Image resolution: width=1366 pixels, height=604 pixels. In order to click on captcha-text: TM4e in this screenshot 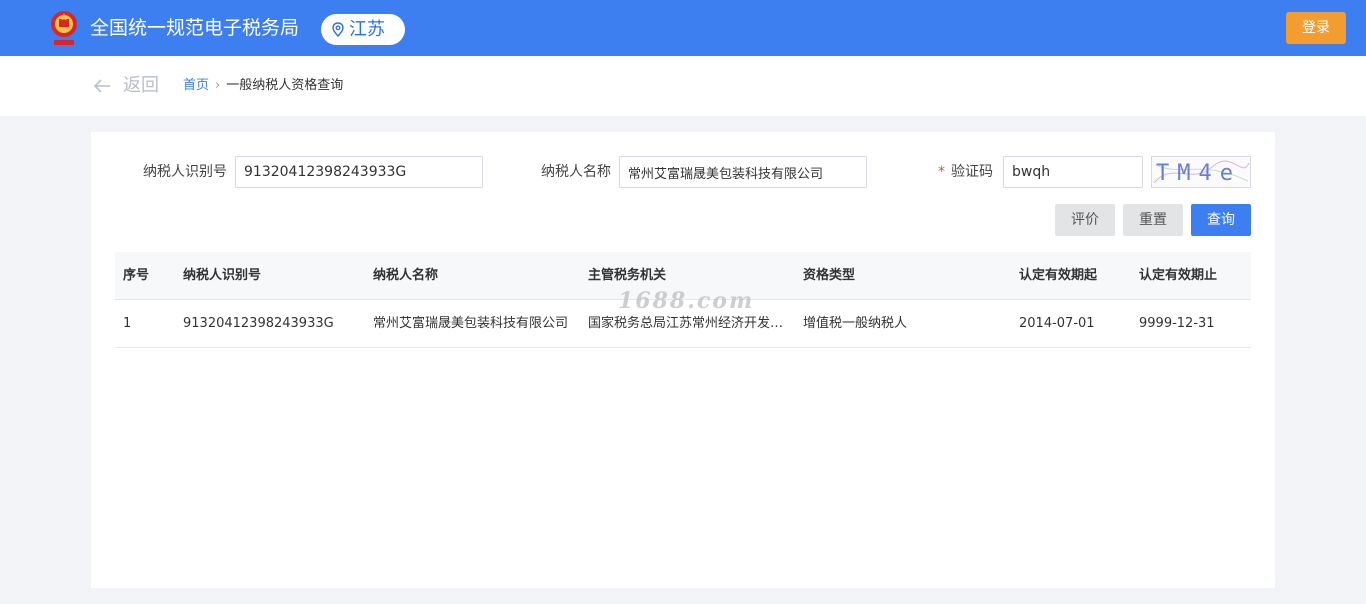, I will do `click(1198, 173)`.